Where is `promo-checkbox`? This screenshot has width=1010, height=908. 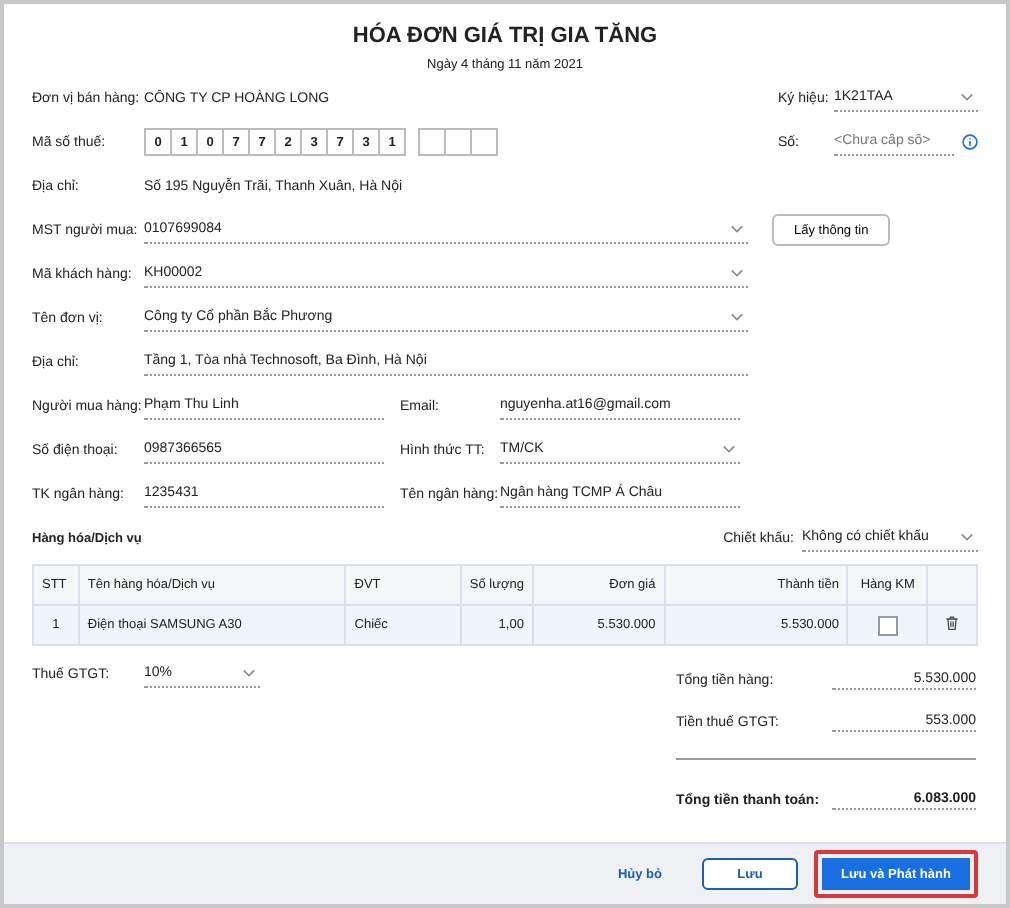 promo-checkbox is located at coordinates (887, 625).